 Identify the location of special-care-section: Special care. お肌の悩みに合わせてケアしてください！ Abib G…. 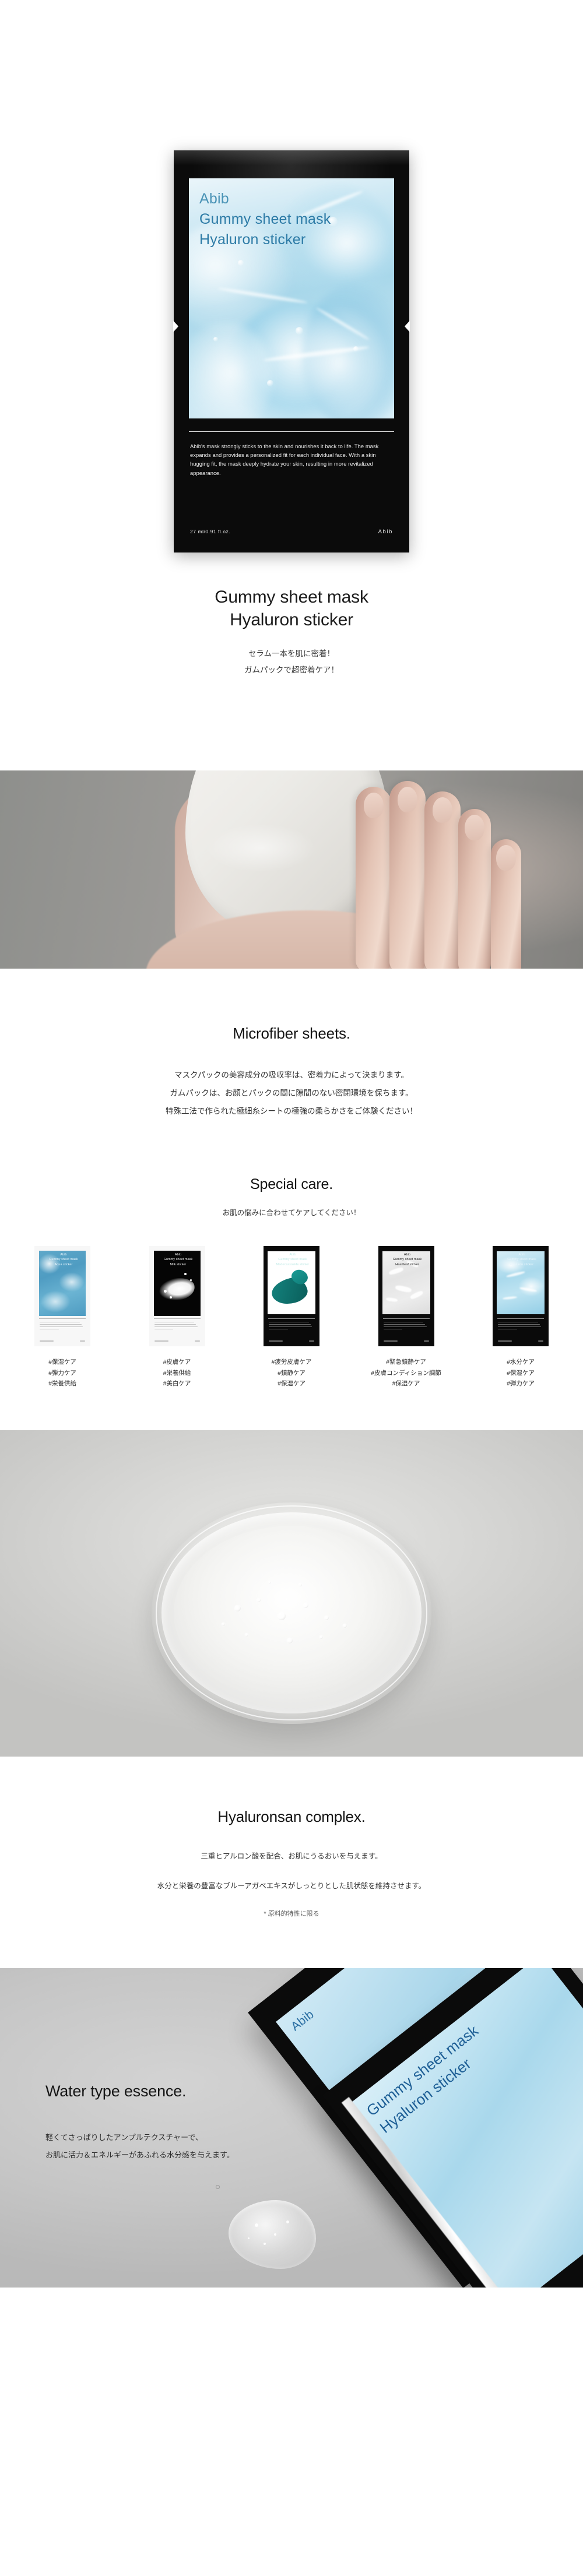
(291, 1301).